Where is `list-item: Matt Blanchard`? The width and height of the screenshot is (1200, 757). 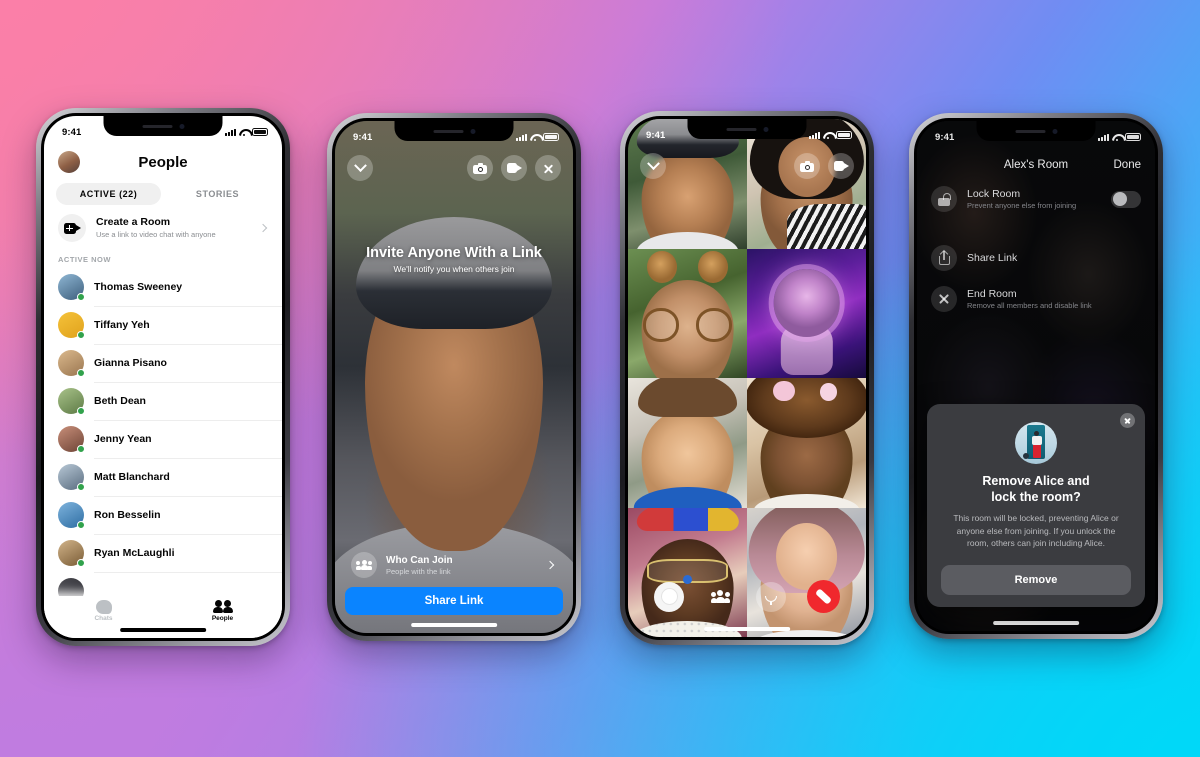 list-item: Matt Blanchard is located at coordinates (163, 477).